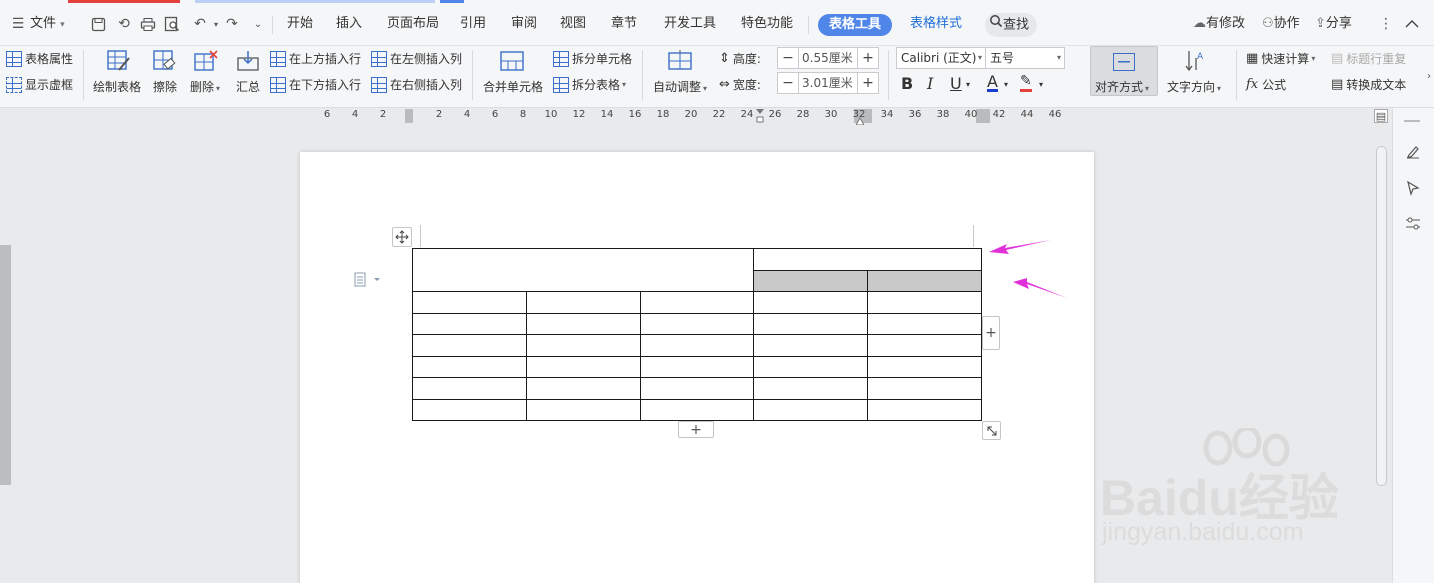 Image resolution: width=1434 pixels, height=583 pixels. Describe the element at coordinates (696, 429) in the screenshot. I see `add-row-button: +` at that location.